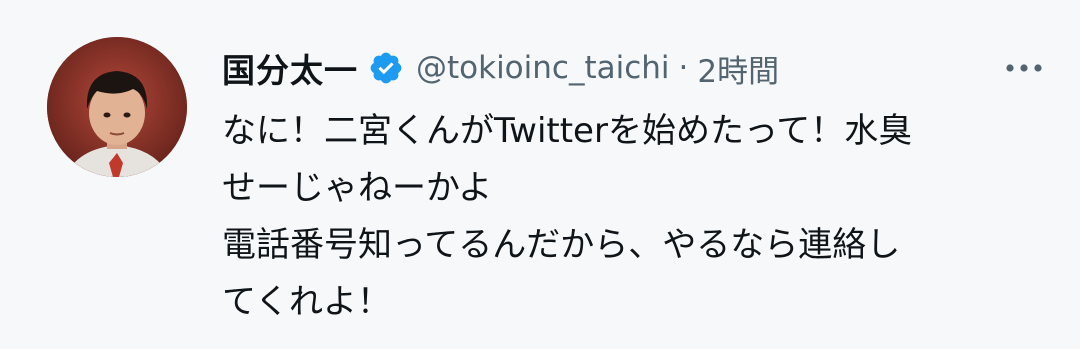  I want to click on avatar, so click(117, 107).